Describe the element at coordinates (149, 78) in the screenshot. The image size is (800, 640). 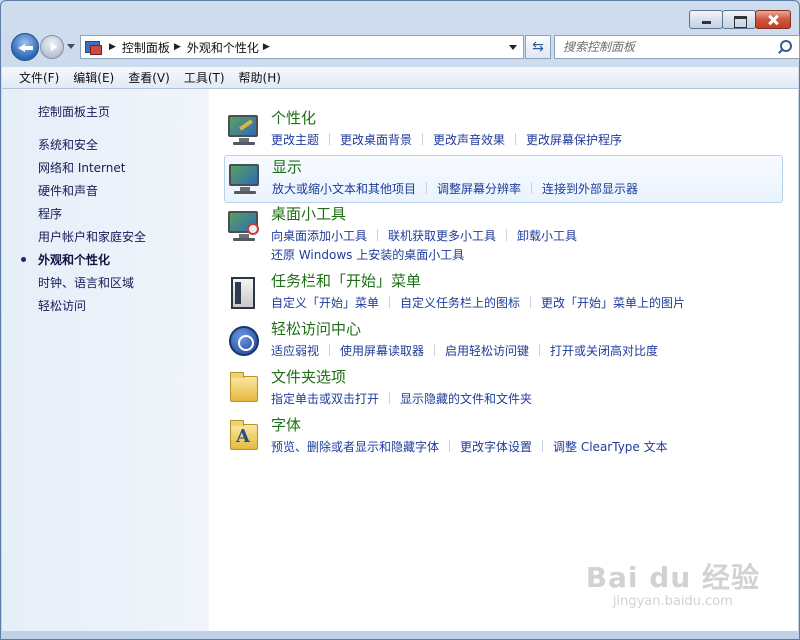
I see `menu-view: 查看(V)` at that location.